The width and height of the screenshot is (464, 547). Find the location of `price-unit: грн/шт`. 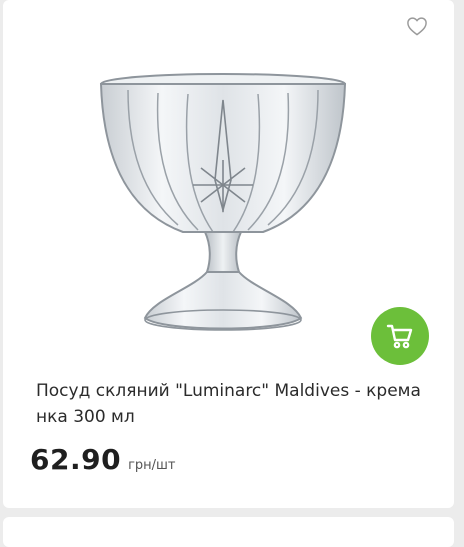

price-unit: грн/шт is located at coordinates (152, 465).